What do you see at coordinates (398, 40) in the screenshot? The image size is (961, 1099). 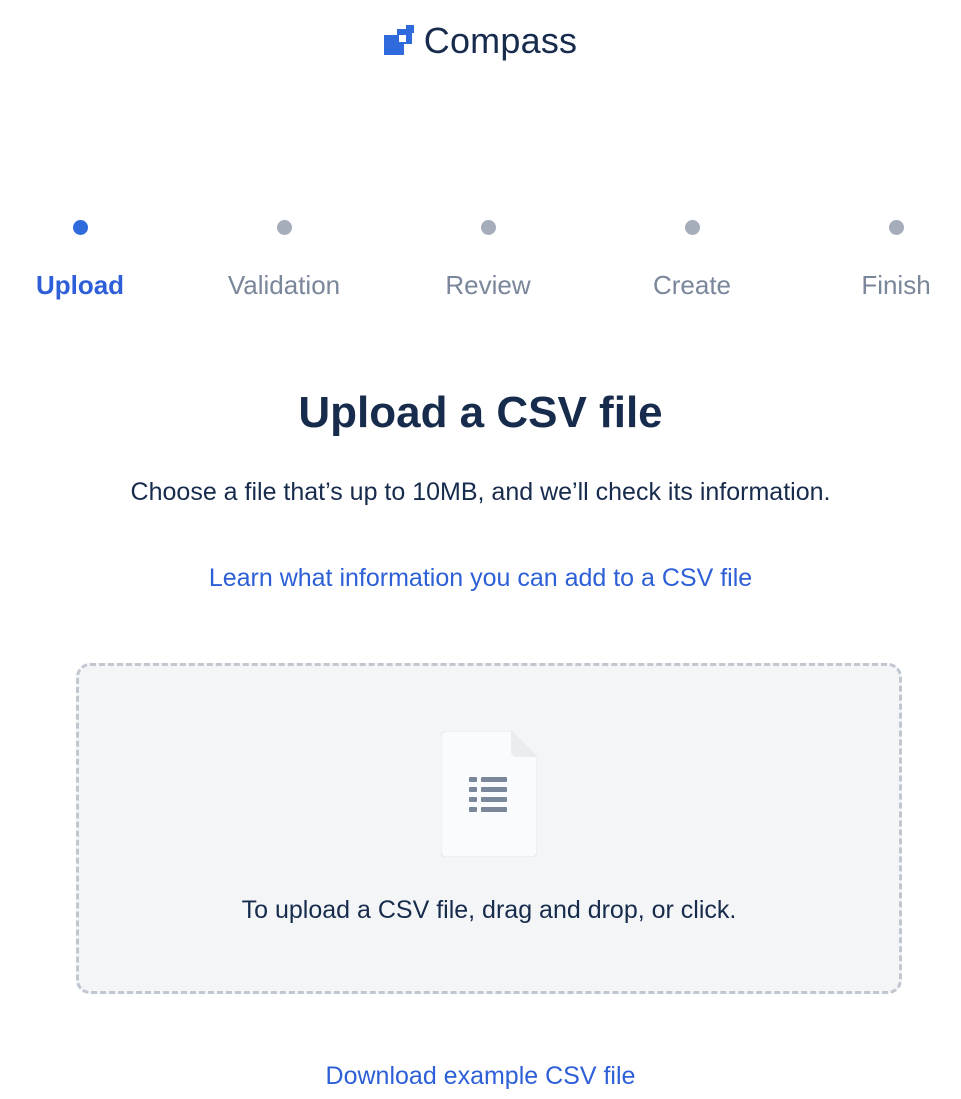 I see `compass-logo-icon` at bounding box center [398, 40].